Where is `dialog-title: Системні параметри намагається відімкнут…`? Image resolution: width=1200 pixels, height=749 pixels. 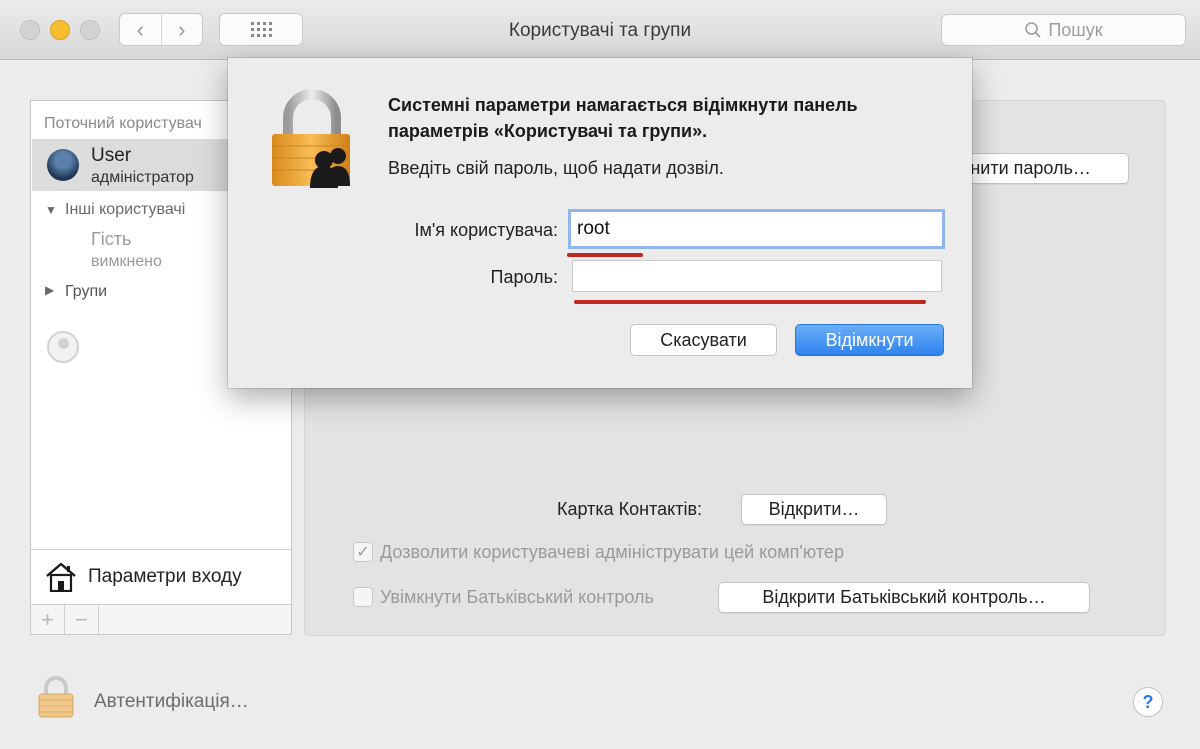 dialog-title: Системні параметри намагається відімкнут… is located at coordinates (623, 118).